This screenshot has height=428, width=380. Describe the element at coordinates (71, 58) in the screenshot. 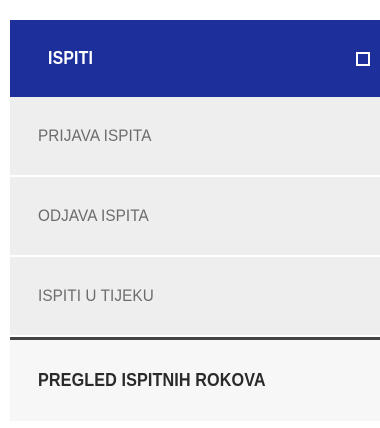

I see `menu-header-label: ISPITI` at that location.